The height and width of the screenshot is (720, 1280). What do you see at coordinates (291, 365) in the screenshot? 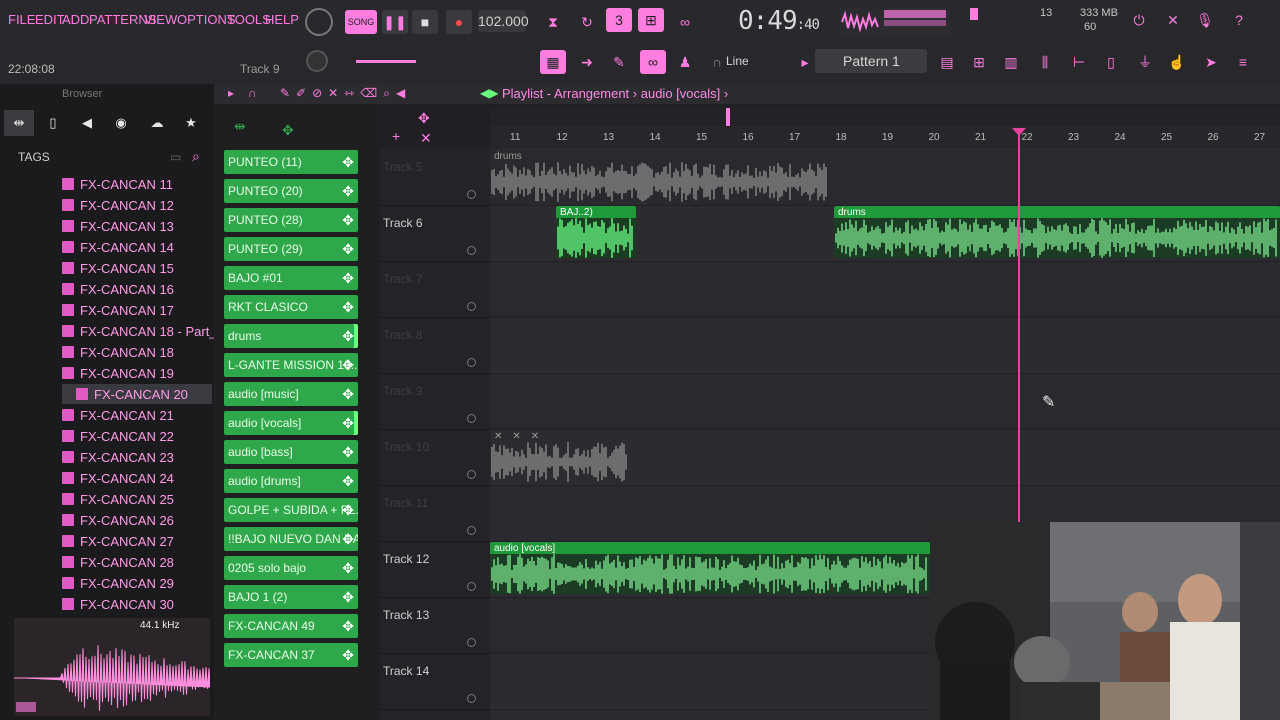
I see `pattern-picker-item: L-GANTE MISSION 19... ✥` at bounding box center [291, 365].